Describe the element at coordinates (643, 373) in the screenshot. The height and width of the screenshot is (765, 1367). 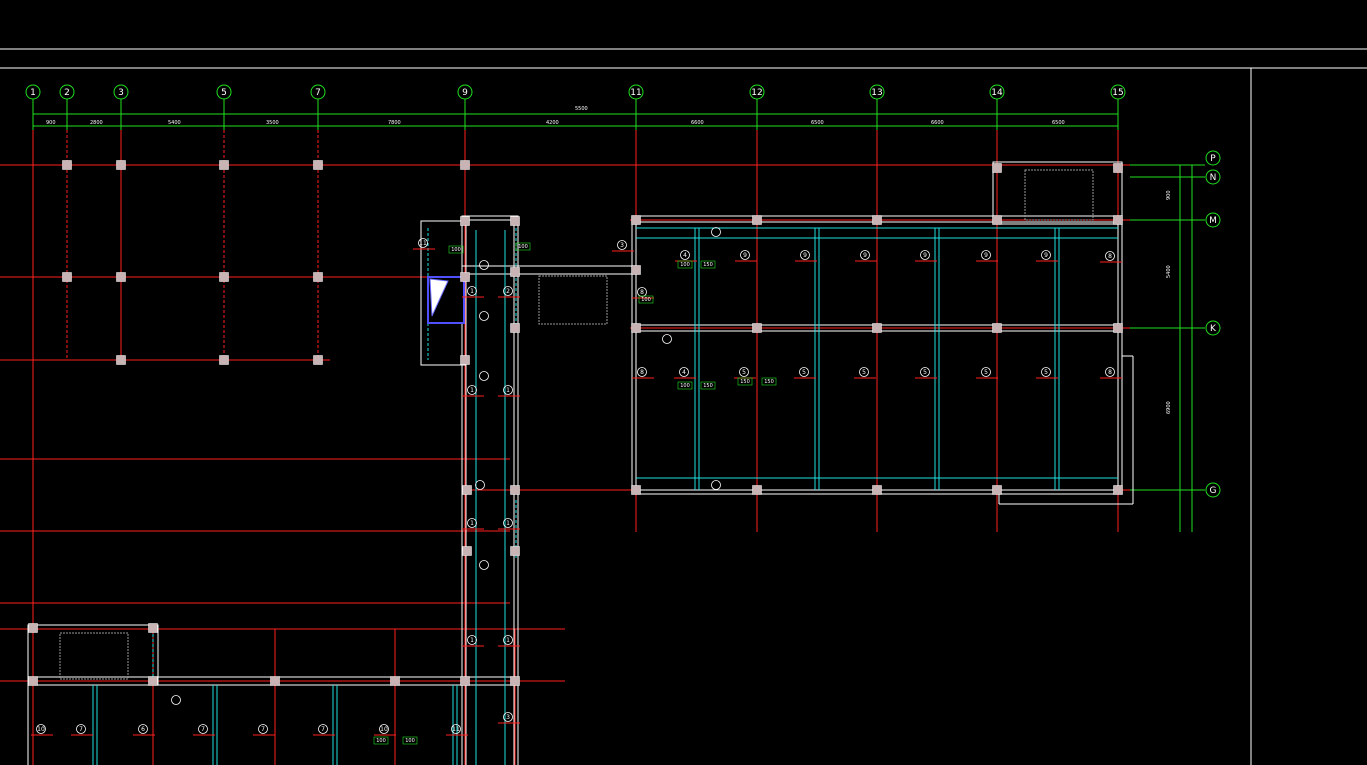
I see `beam-tag: 8` at that location.